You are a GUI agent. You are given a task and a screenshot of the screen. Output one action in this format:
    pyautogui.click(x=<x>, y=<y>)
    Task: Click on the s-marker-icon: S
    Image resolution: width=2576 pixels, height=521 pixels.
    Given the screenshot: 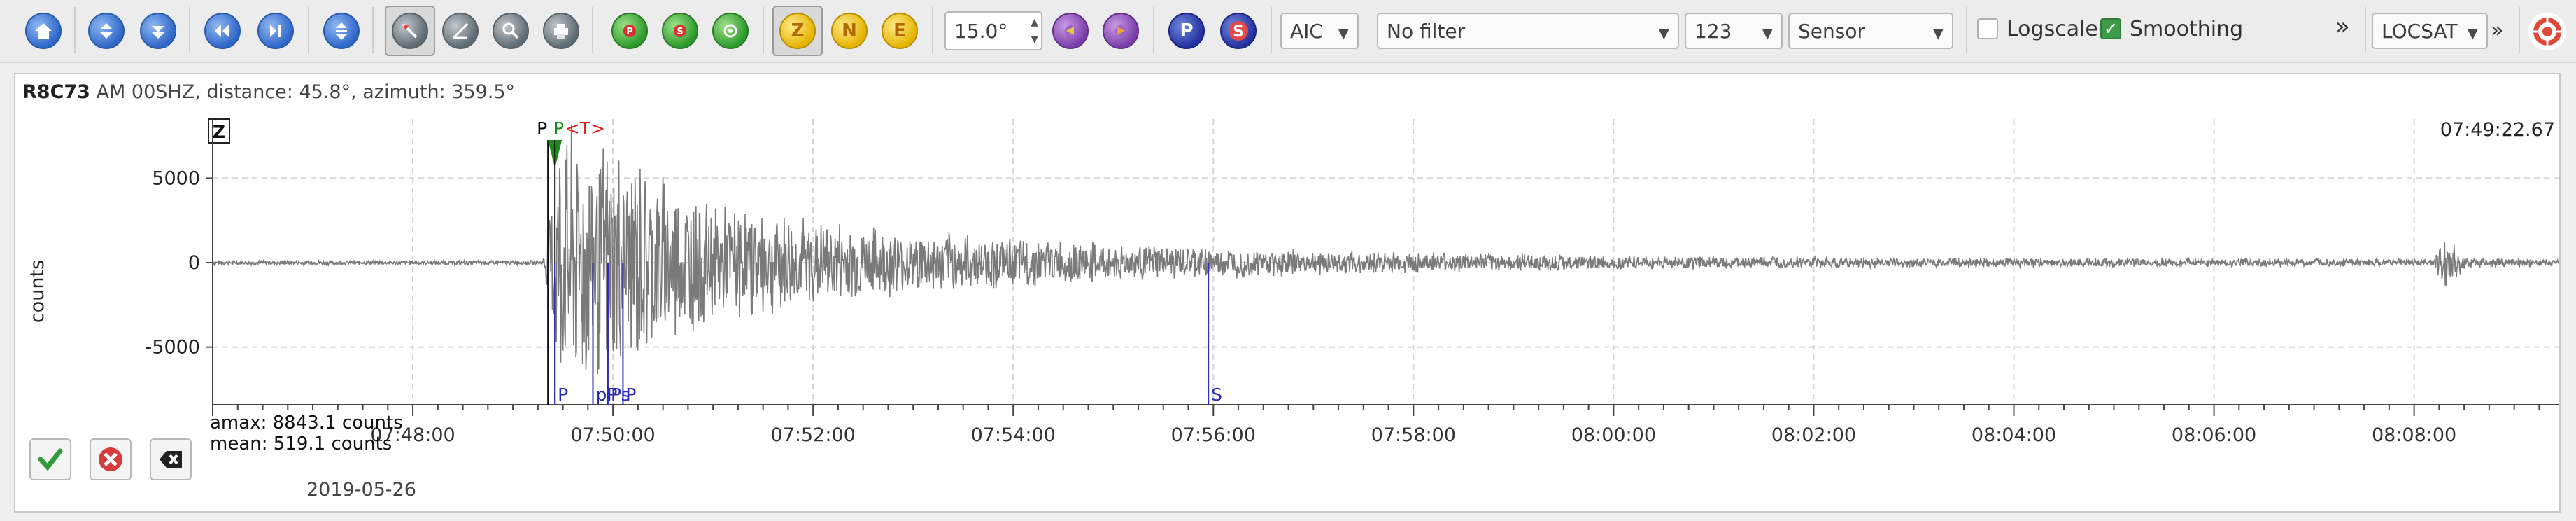 What is the action you would take?
    pyautogui.click(x=1238, y=31)
    